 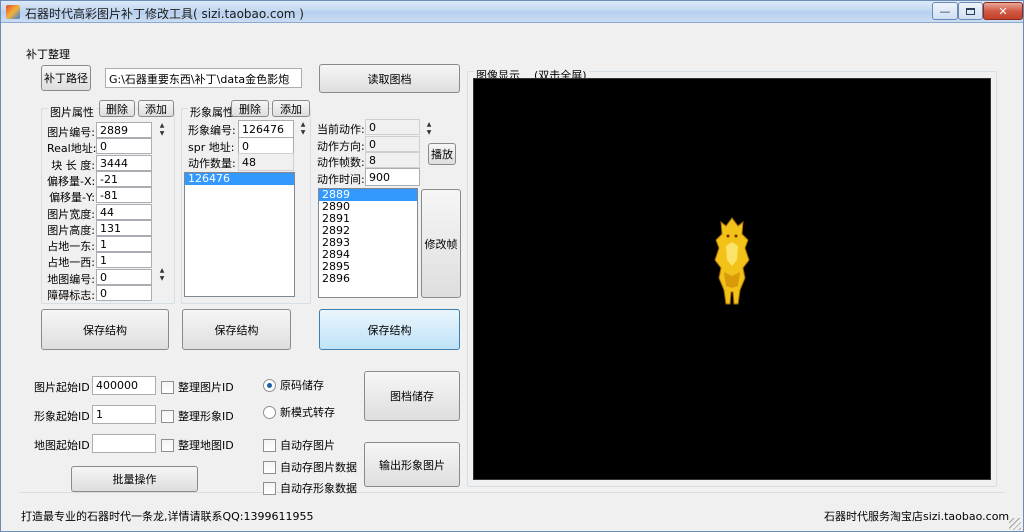 What do you see at coordinates (124, 212) in the screenshot?
I see `image-field-input: 44` at bounding box center [124, 212].